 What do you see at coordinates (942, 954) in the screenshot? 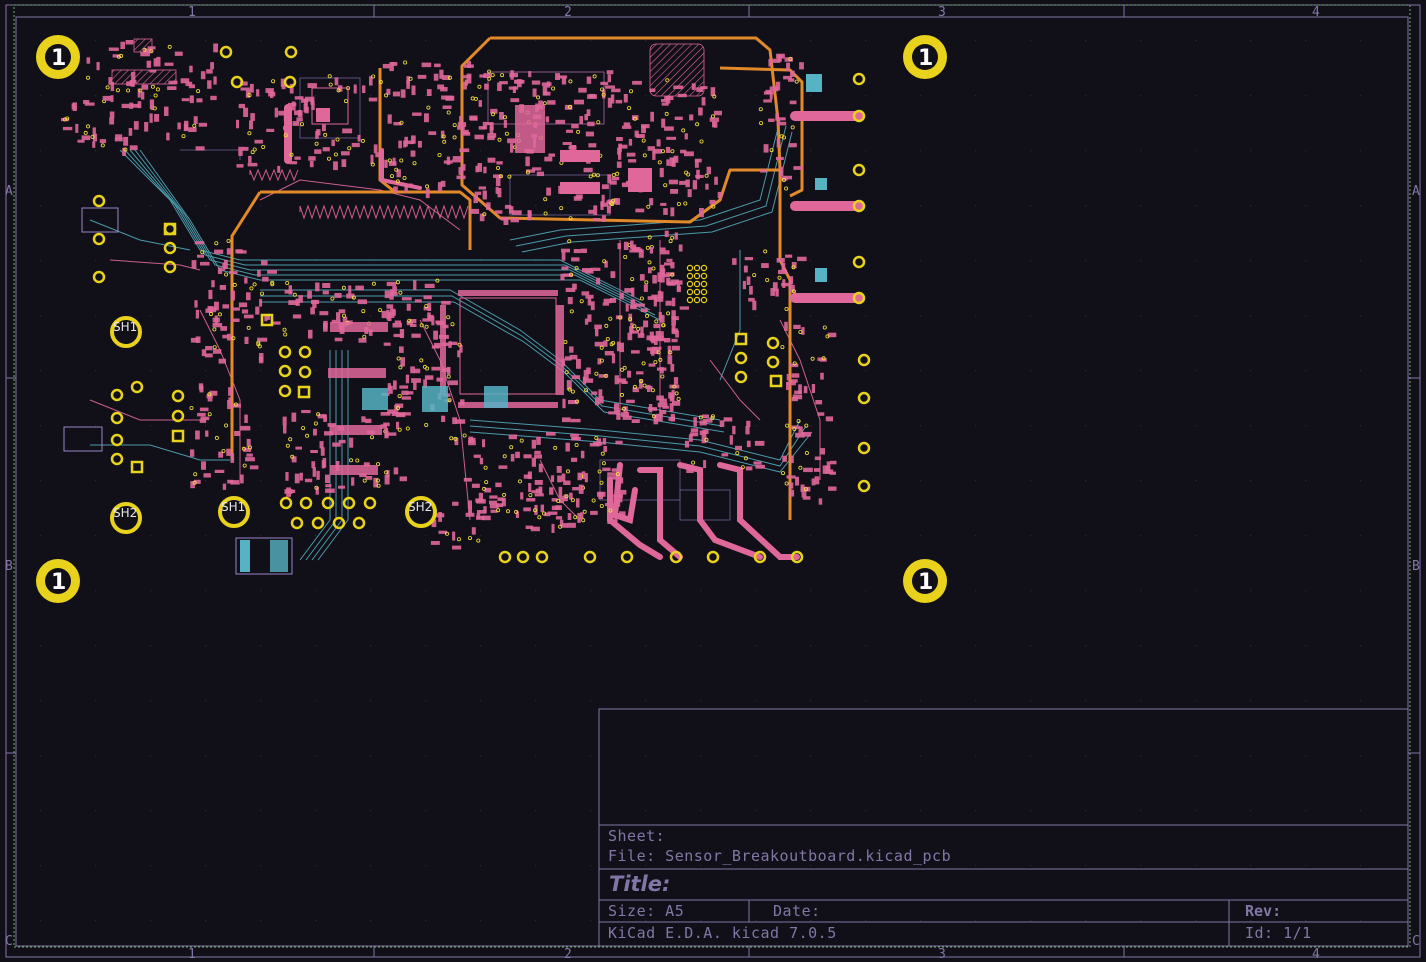
I see `col-label-3-bottom: 3` at bounding box center [942, 954].